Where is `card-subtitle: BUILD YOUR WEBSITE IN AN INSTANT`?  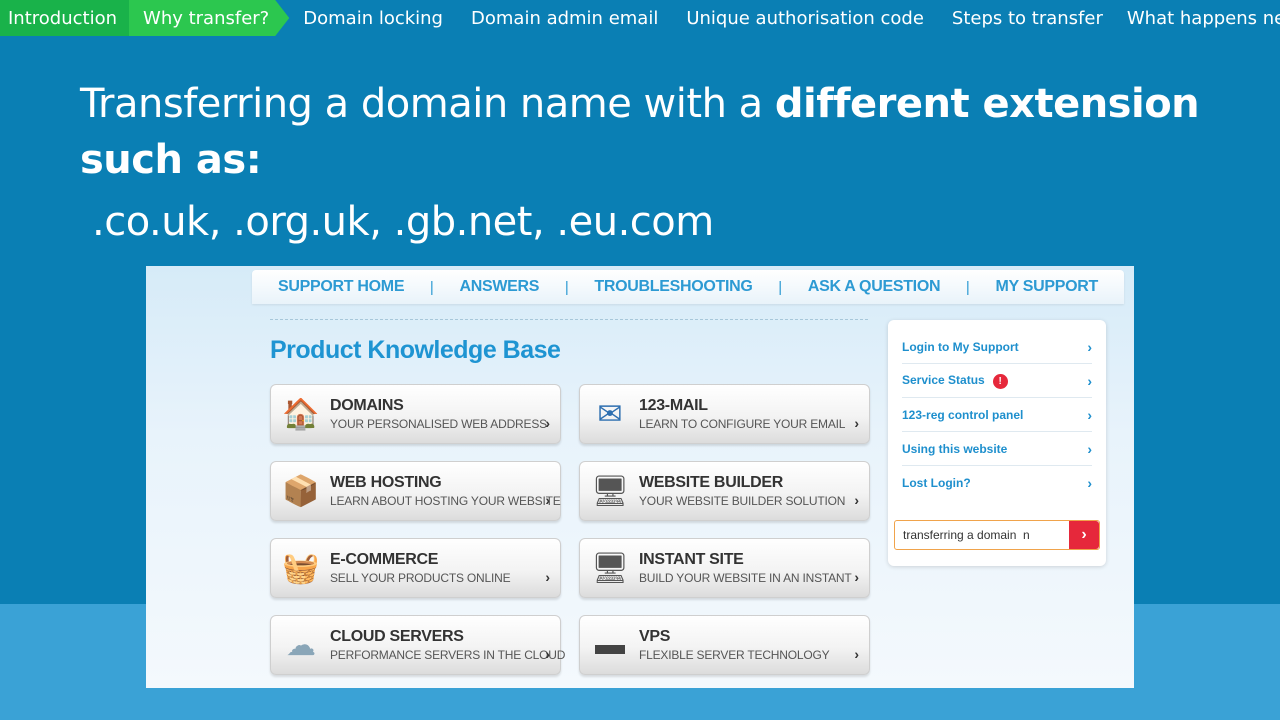 card-subtitle: BUILD YOUR WEBSITE IN AN INSTANT is located at coordinates (745, 578).